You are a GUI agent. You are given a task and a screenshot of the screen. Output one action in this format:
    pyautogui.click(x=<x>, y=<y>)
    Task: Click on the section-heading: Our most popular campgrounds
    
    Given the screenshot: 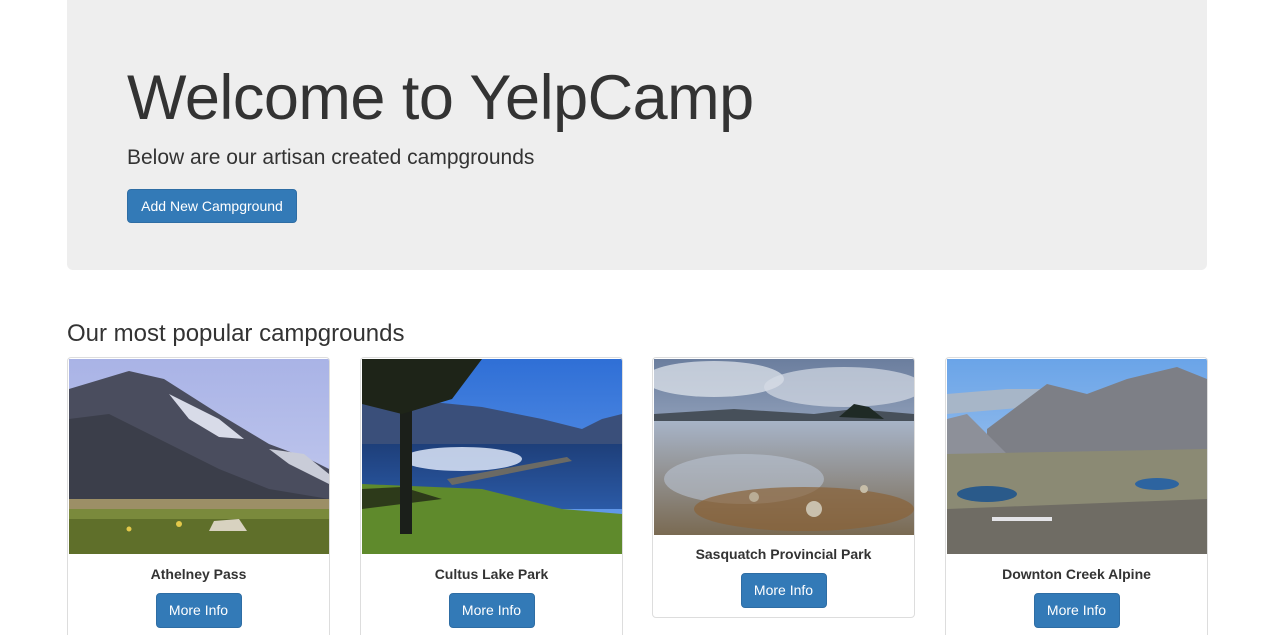 What is the action you would take?
    pyautogui.click(x=236, y=333)
    